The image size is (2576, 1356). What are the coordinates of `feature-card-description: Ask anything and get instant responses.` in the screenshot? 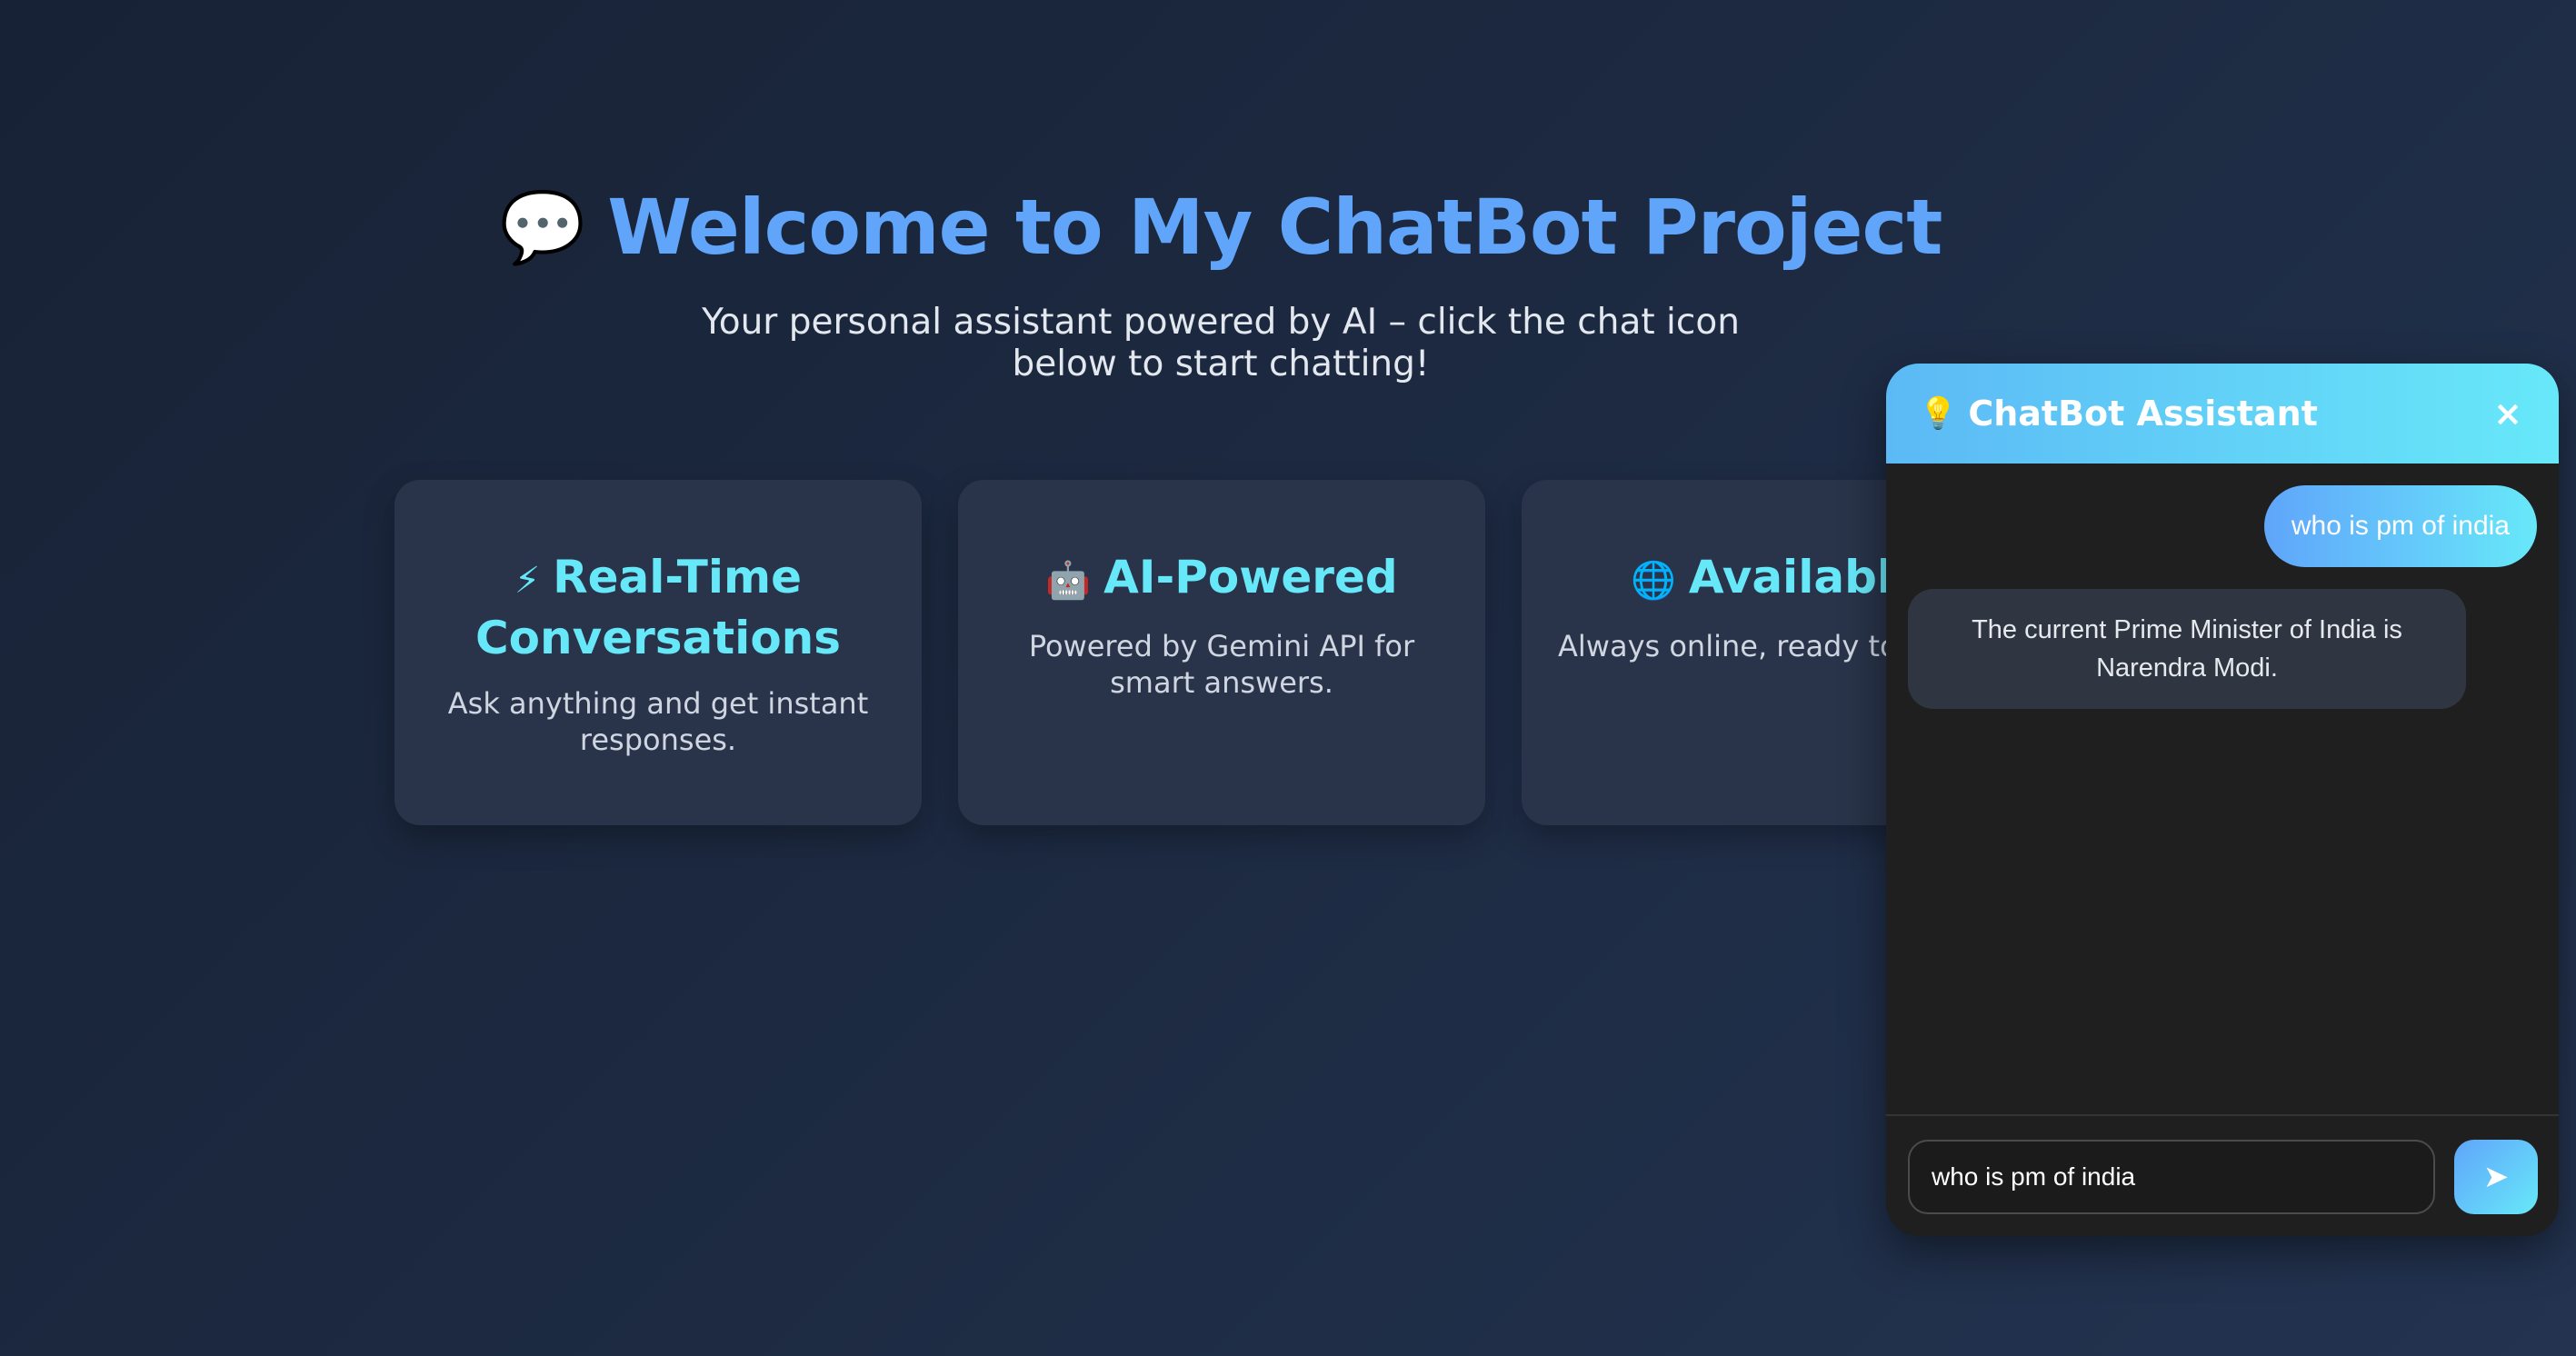 It's located at (658, 722).